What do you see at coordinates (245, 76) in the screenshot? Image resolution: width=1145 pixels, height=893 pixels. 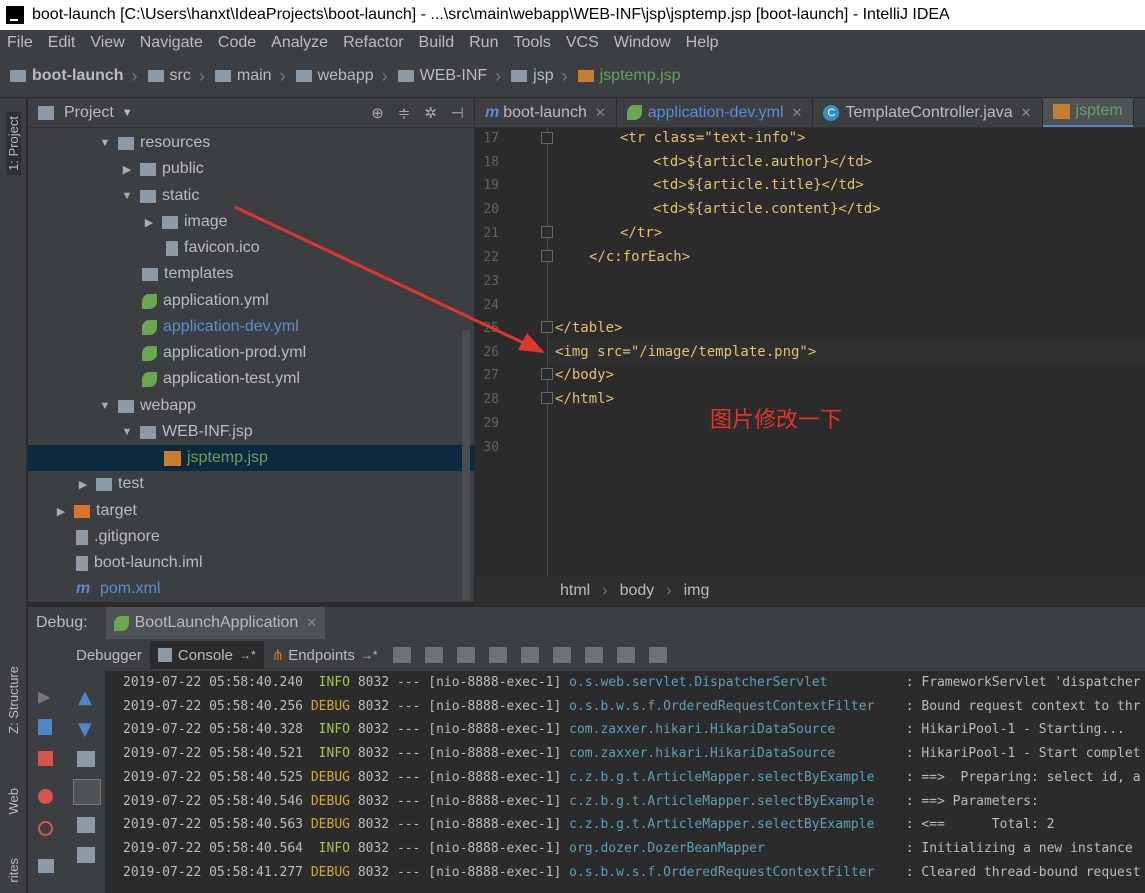 I see `nav-main: main ›` at bounding box center [245, 76].